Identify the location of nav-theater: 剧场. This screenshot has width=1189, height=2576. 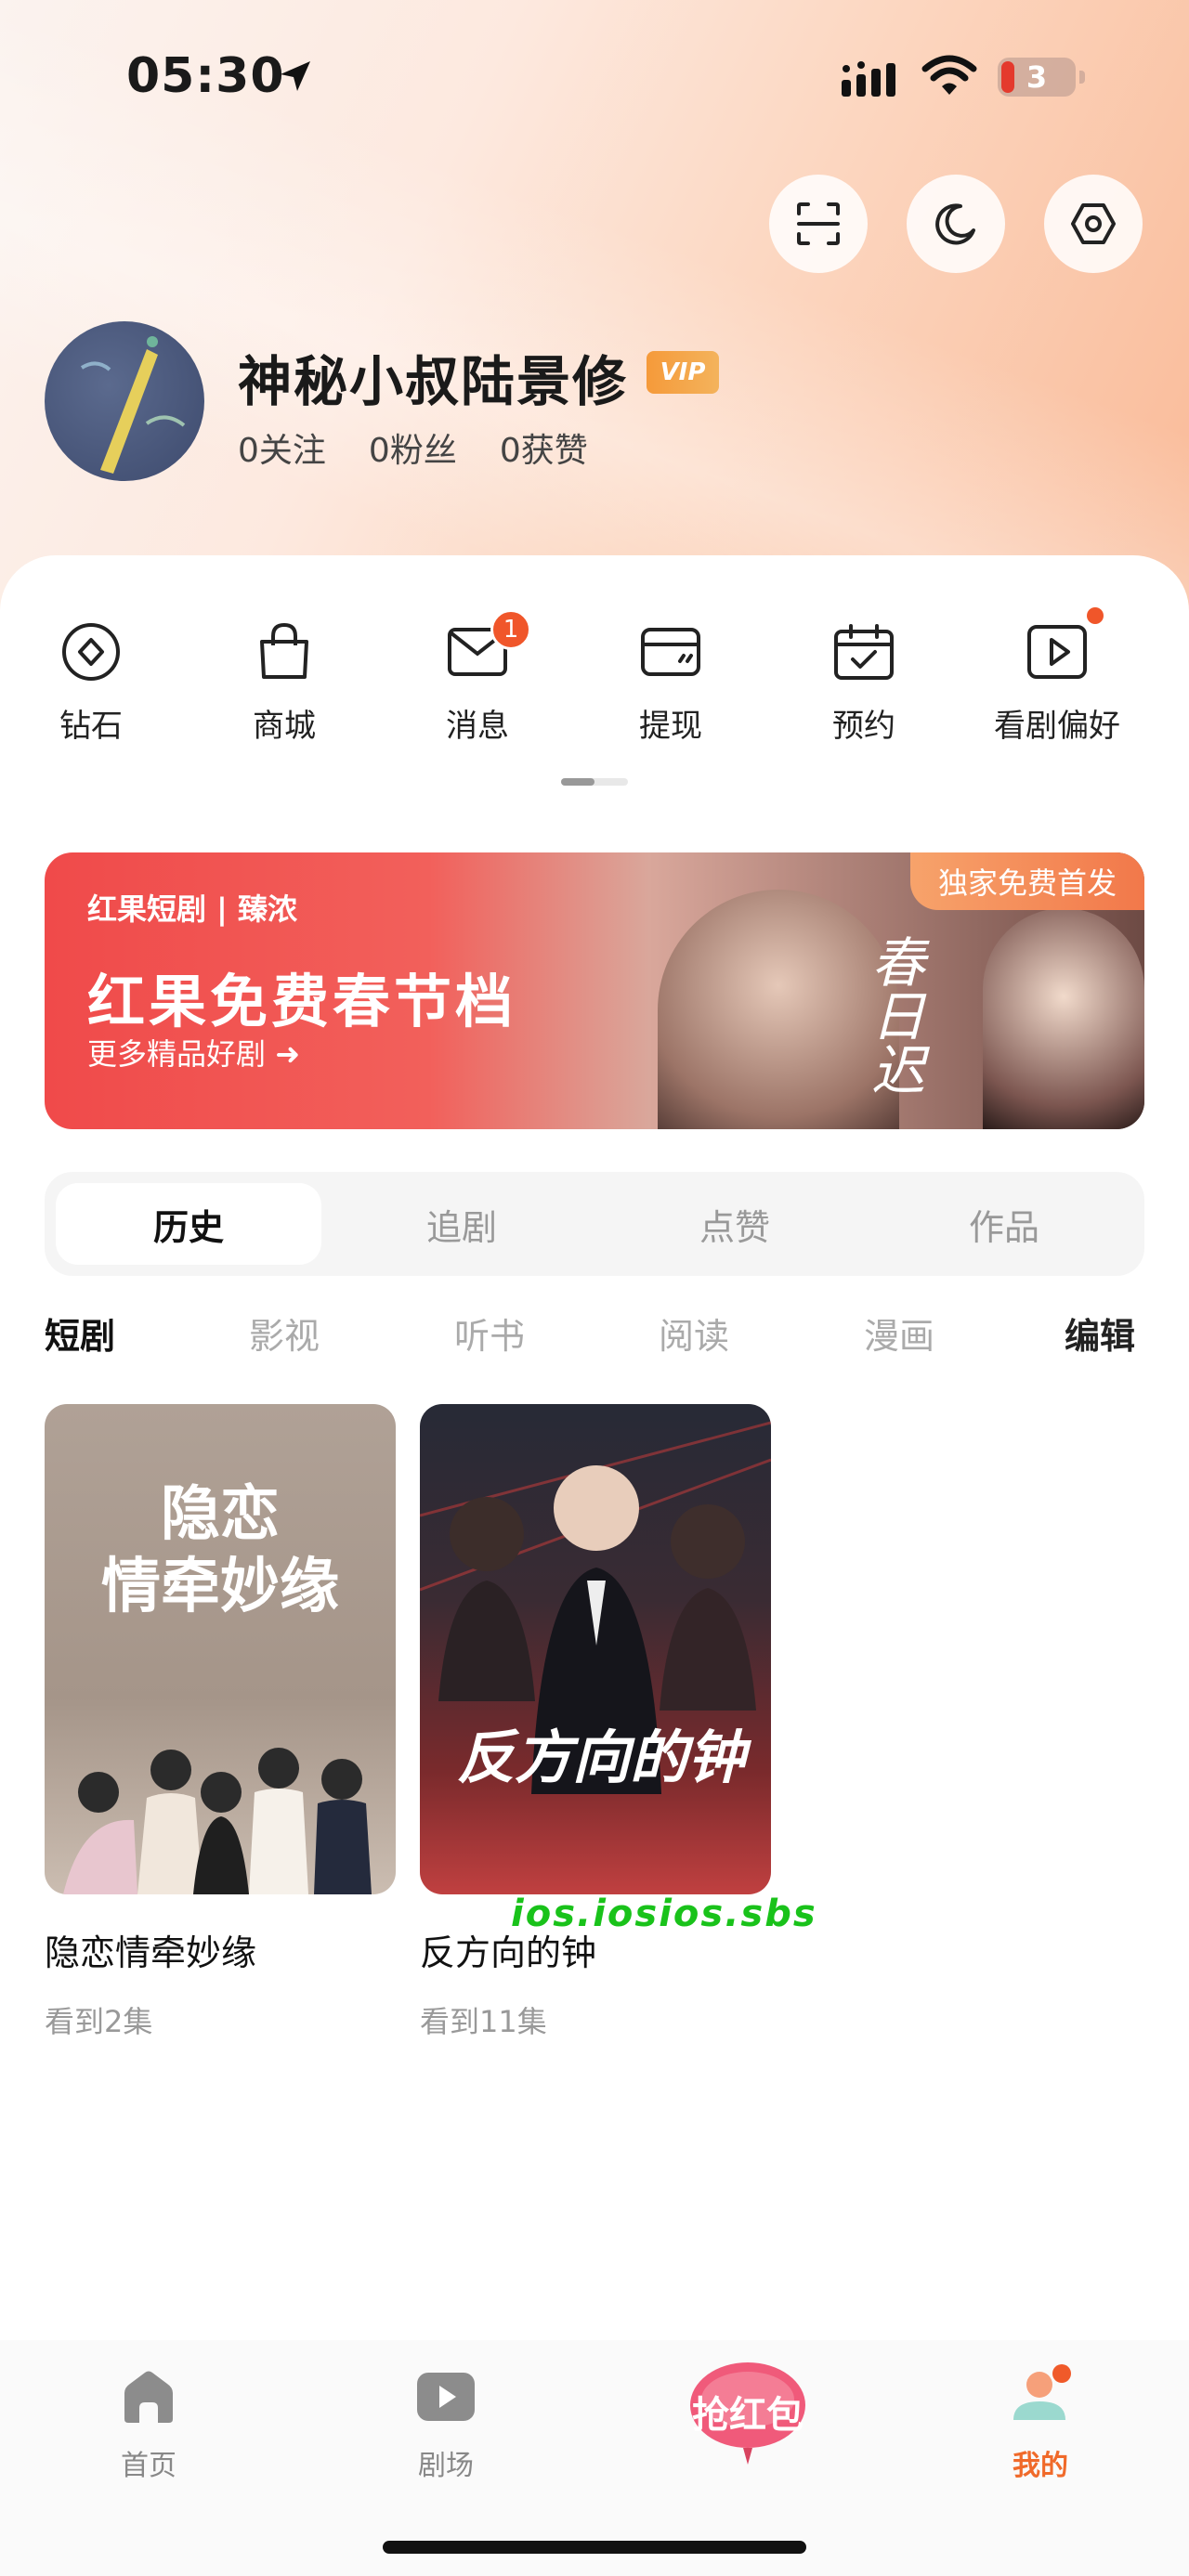
(446, 2423).